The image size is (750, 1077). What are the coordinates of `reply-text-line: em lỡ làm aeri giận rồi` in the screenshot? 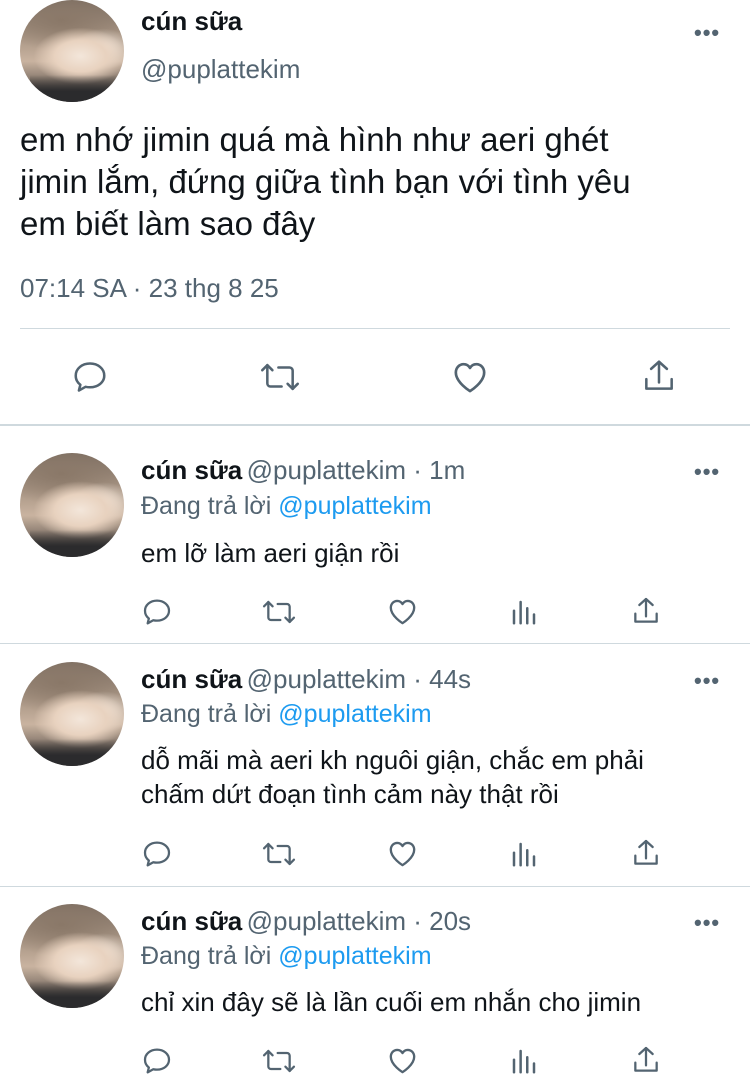 It's located at (270, 553).